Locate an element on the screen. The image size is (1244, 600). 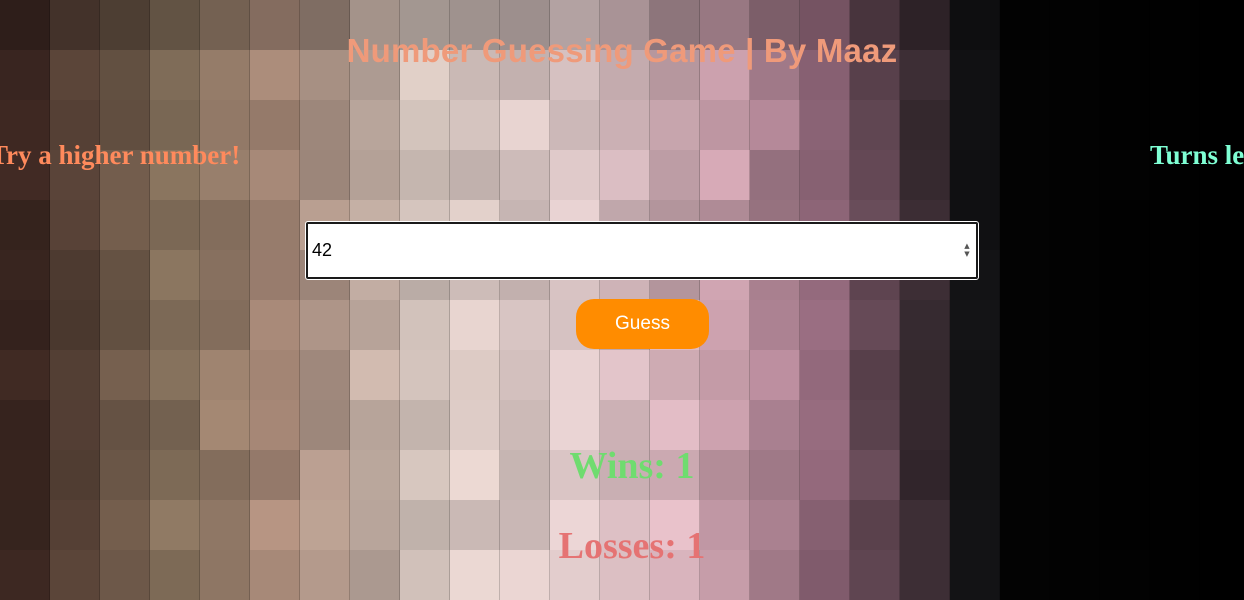
hint-message: Try a higher number! is located at coordinates (120, 155).